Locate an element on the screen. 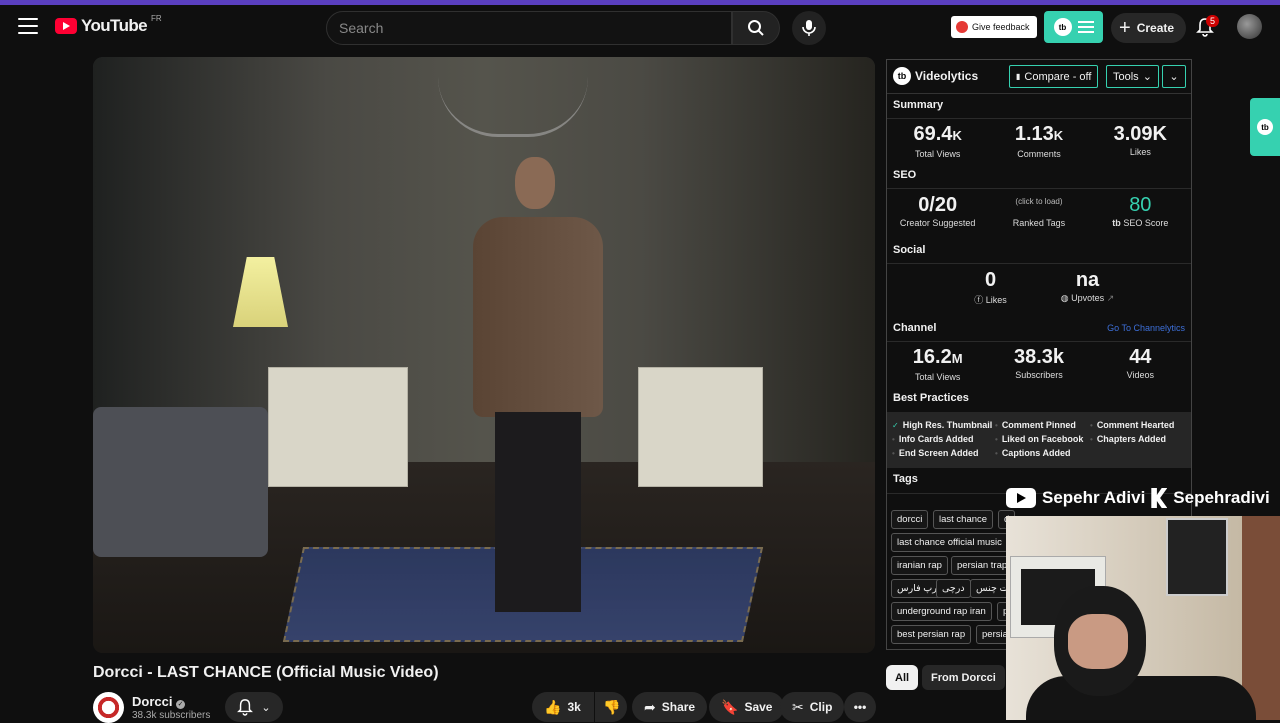  channel-name: Dorcci ✓ is located at coordinates (159, 701).